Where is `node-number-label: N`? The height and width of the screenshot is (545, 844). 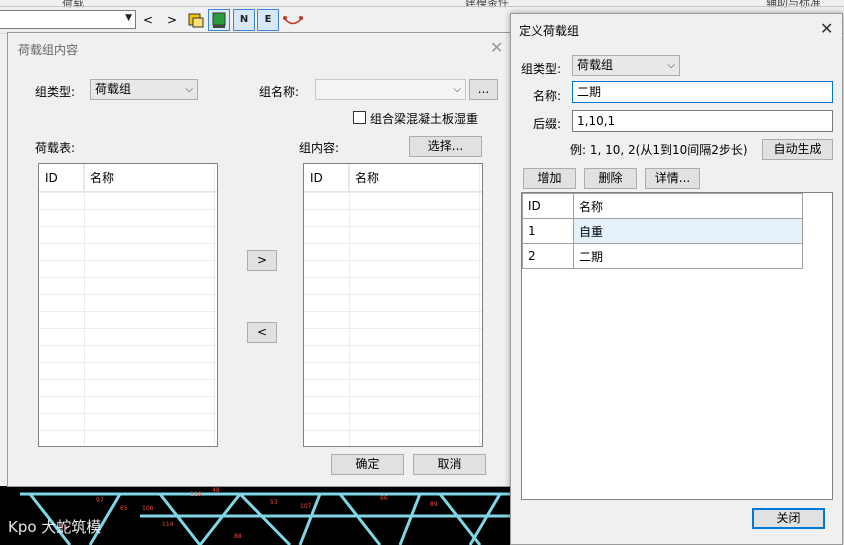 node-number-label: N is located at coordinates (244, 19).